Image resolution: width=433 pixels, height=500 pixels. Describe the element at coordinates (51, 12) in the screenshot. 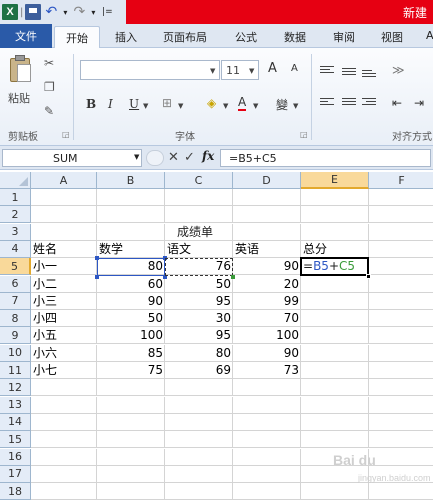

I see `undo-icon: ↶` at that location.